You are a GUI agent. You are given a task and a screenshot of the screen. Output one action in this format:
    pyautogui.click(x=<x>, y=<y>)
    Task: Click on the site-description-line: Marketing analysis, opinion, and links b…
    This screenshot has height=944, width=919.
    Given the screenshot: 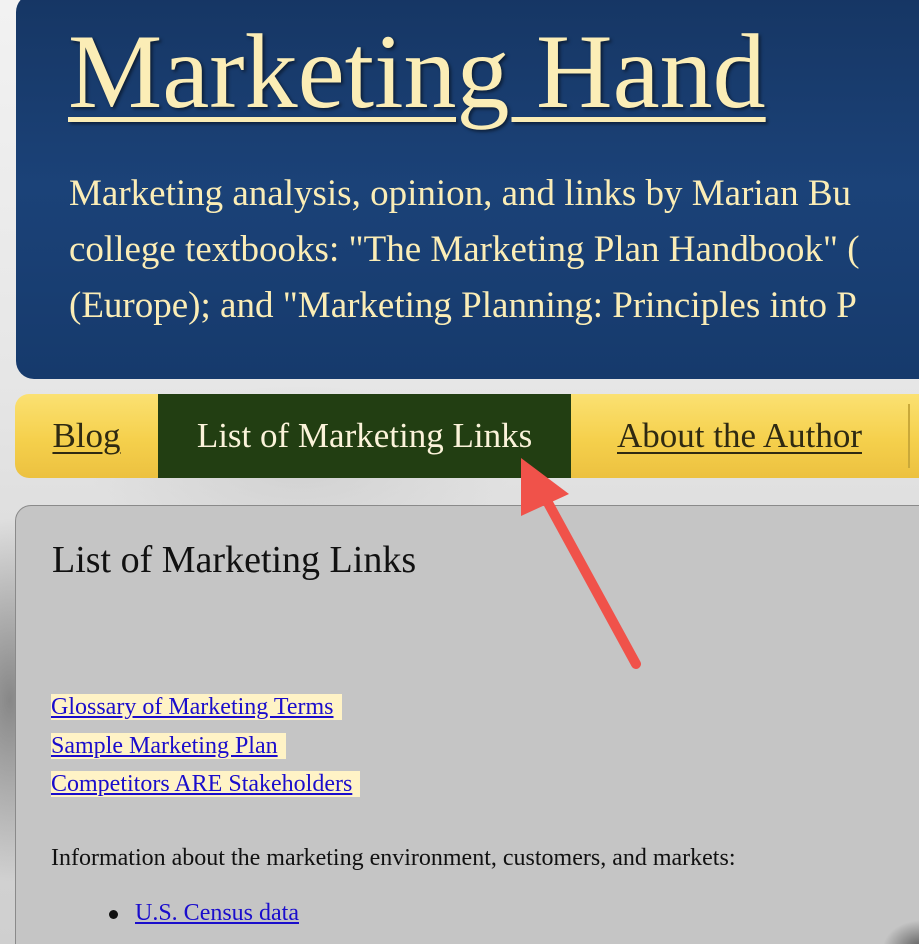 What is the action you would take?
    pyautogui.click(x=460, y=193)
    